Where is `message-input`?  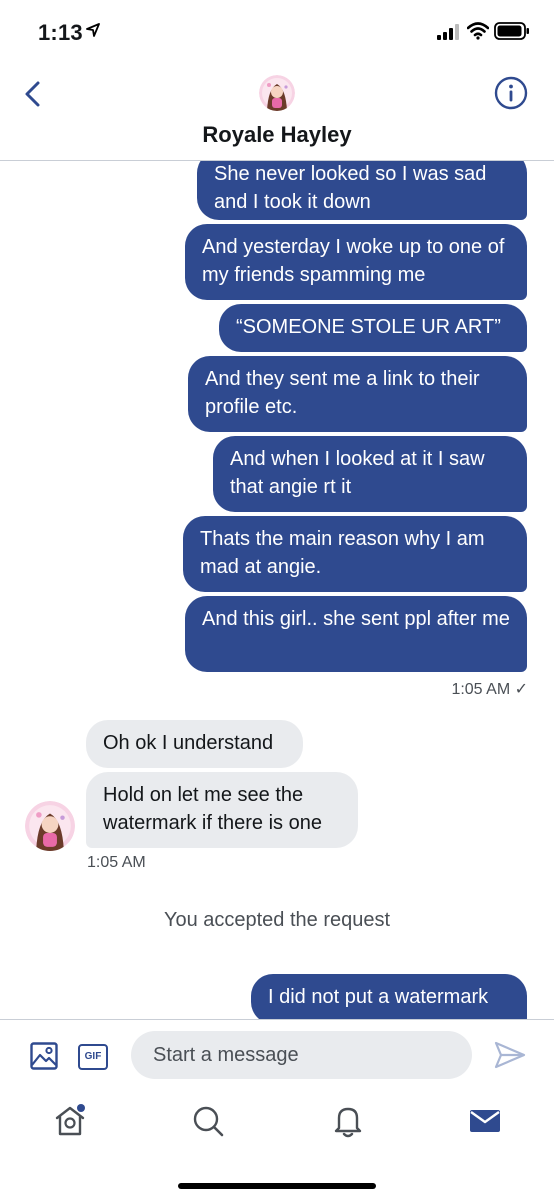 message-input is located at coordinates (301, 1055).